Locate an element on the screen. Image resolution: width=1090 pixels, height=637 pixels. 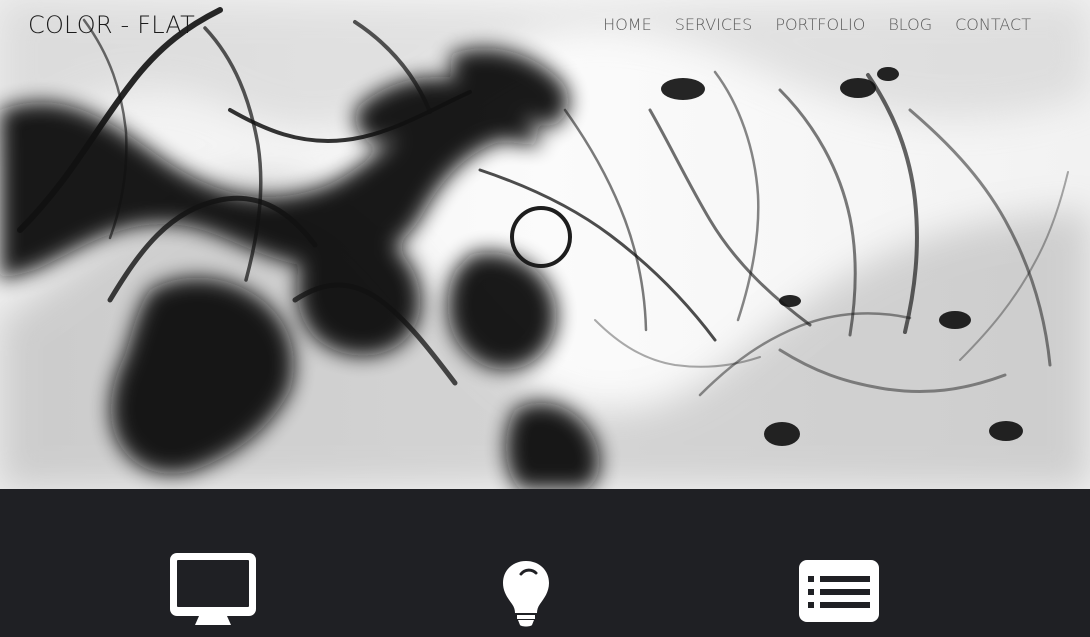
nav-portfolio-link: PORTFOLIO is located at coordinates (820, 25).